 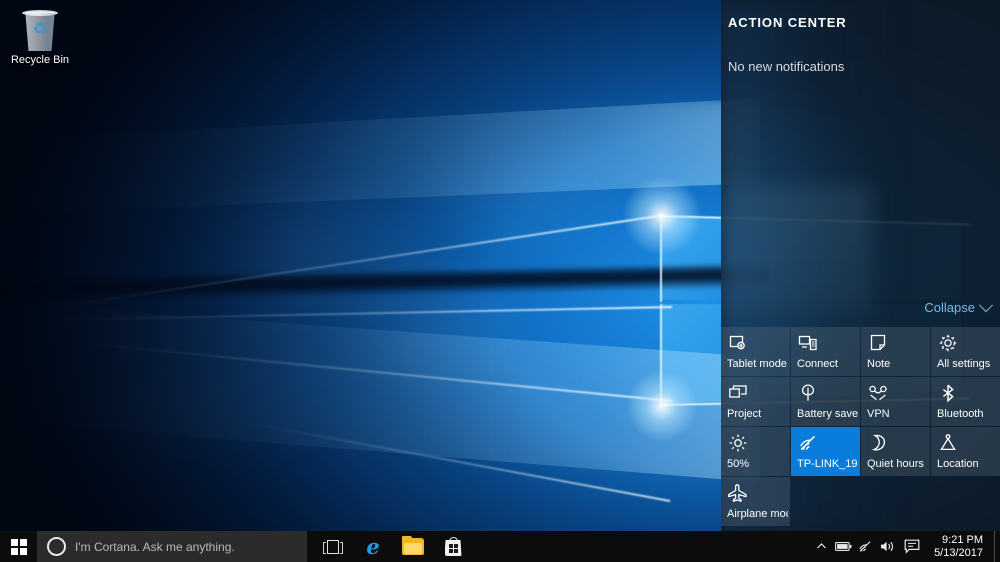 I want to click on quick-action-label: Bluetooth, so click(x=960, y=414).